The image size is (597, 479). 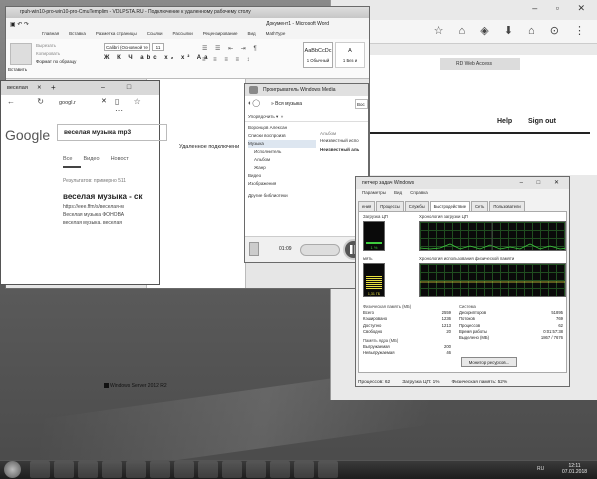 I want to click on language-indicator: RU, so click(x=540, y=469).